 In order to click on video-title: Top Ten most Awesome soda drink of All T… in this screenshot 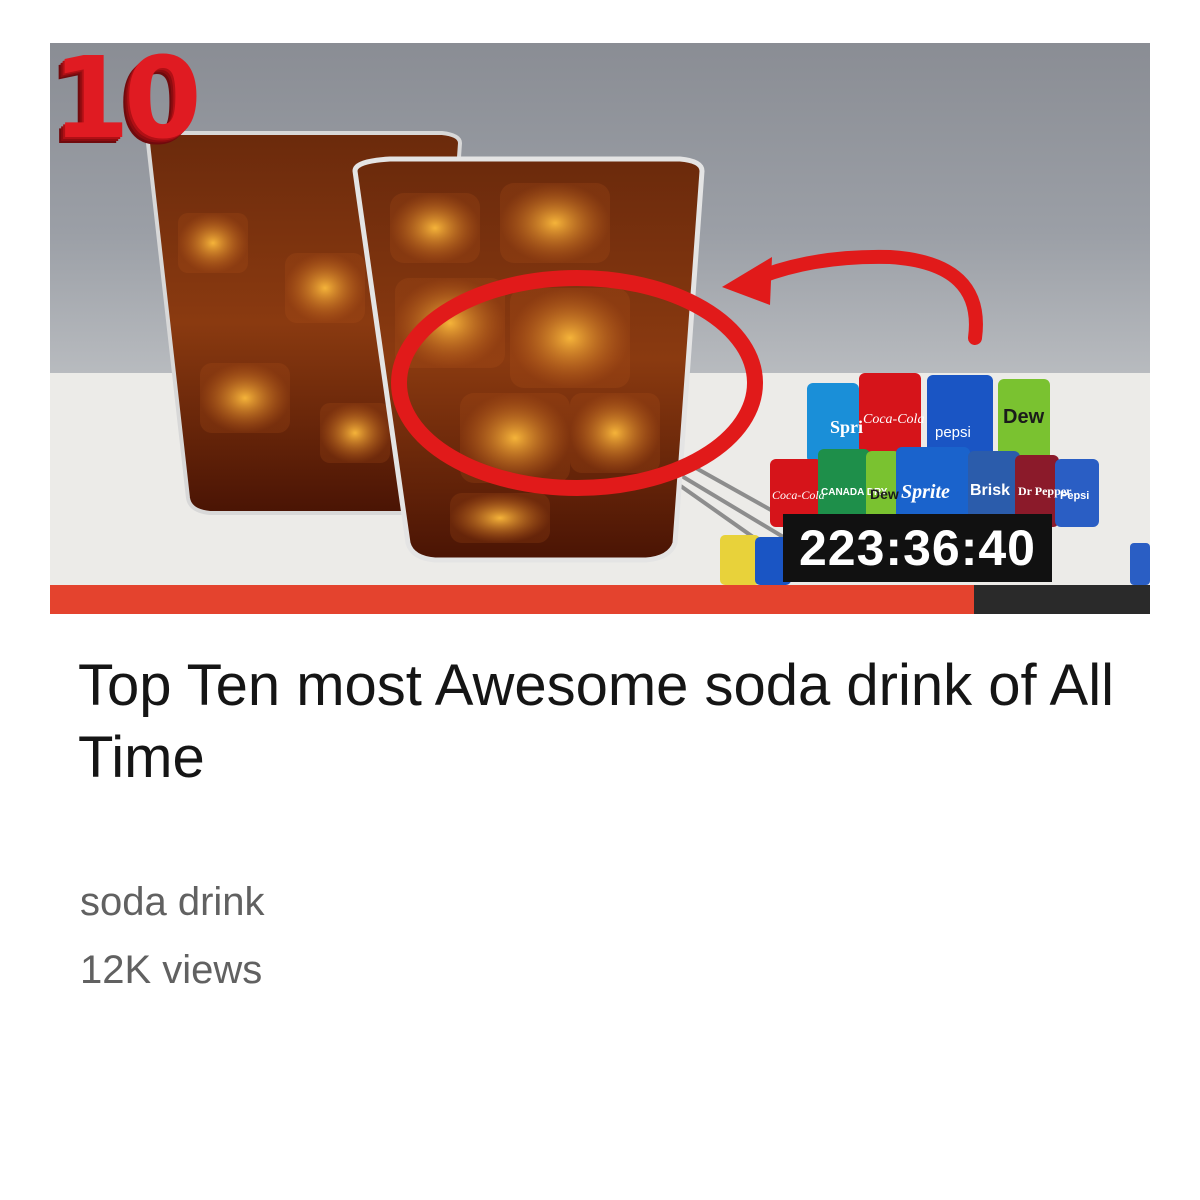, I will do `click(613, 722)`.